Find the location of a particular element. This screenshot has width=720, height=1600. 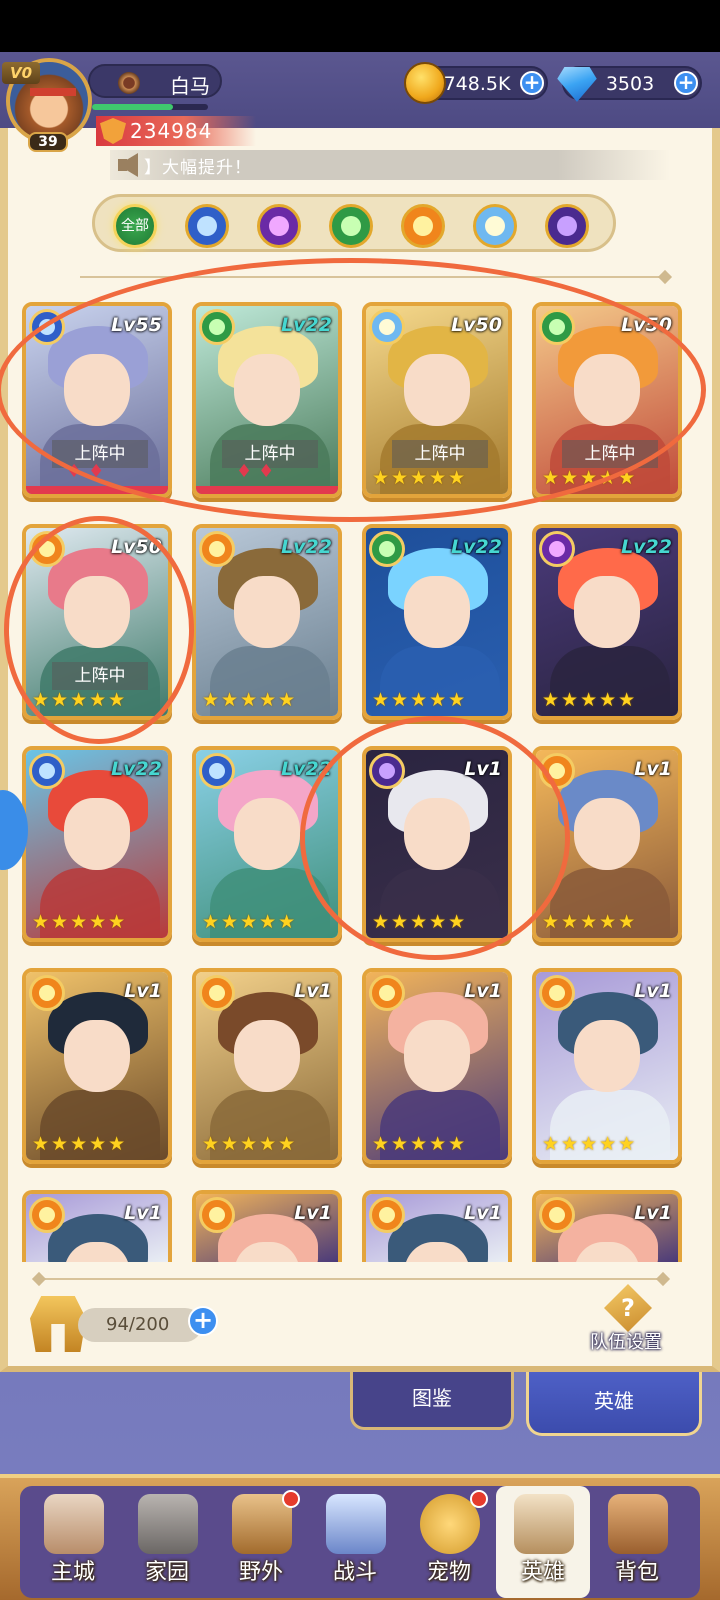

nav-bag: 背包 is located at coordinates (637, 1542).